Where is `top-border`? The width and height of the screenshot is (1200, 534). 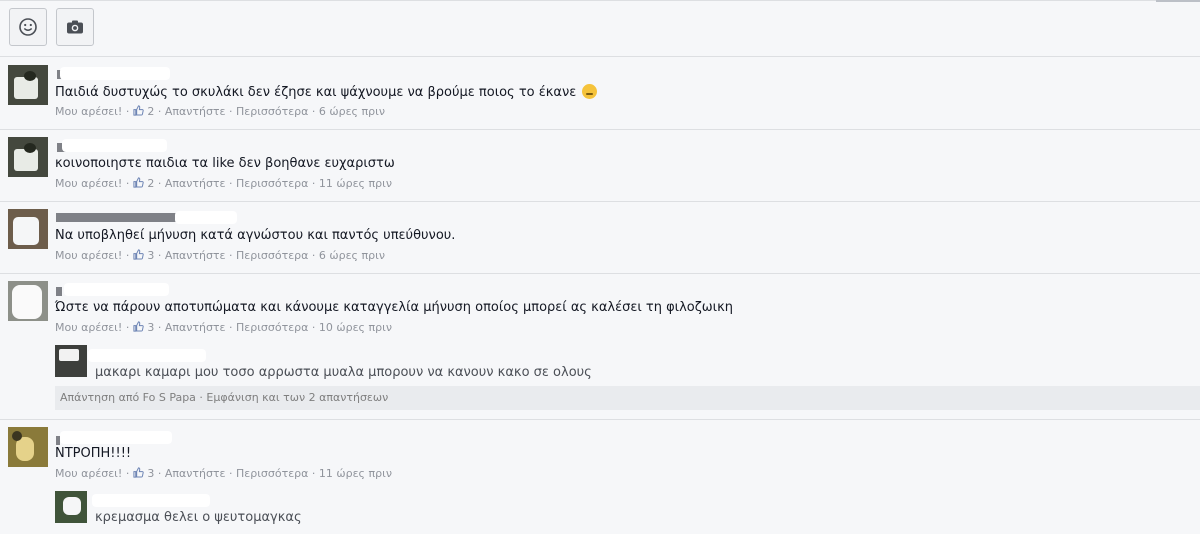 top-border is located at coordinates (600, 0).